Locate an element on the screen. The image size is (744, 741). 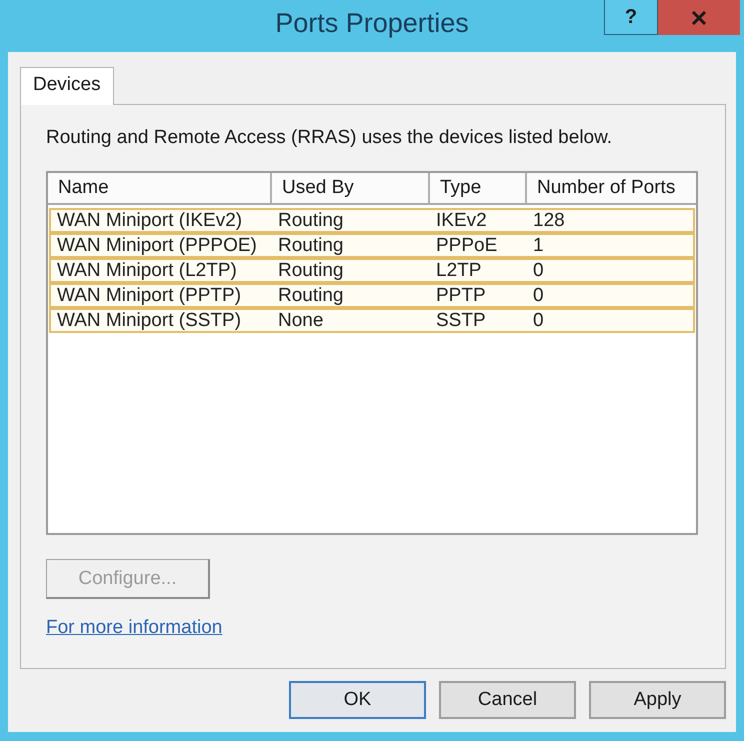
table-row: WAN Miniport (IKEv2) Routing IKEv2 128 is located at coordinates (372, 220).